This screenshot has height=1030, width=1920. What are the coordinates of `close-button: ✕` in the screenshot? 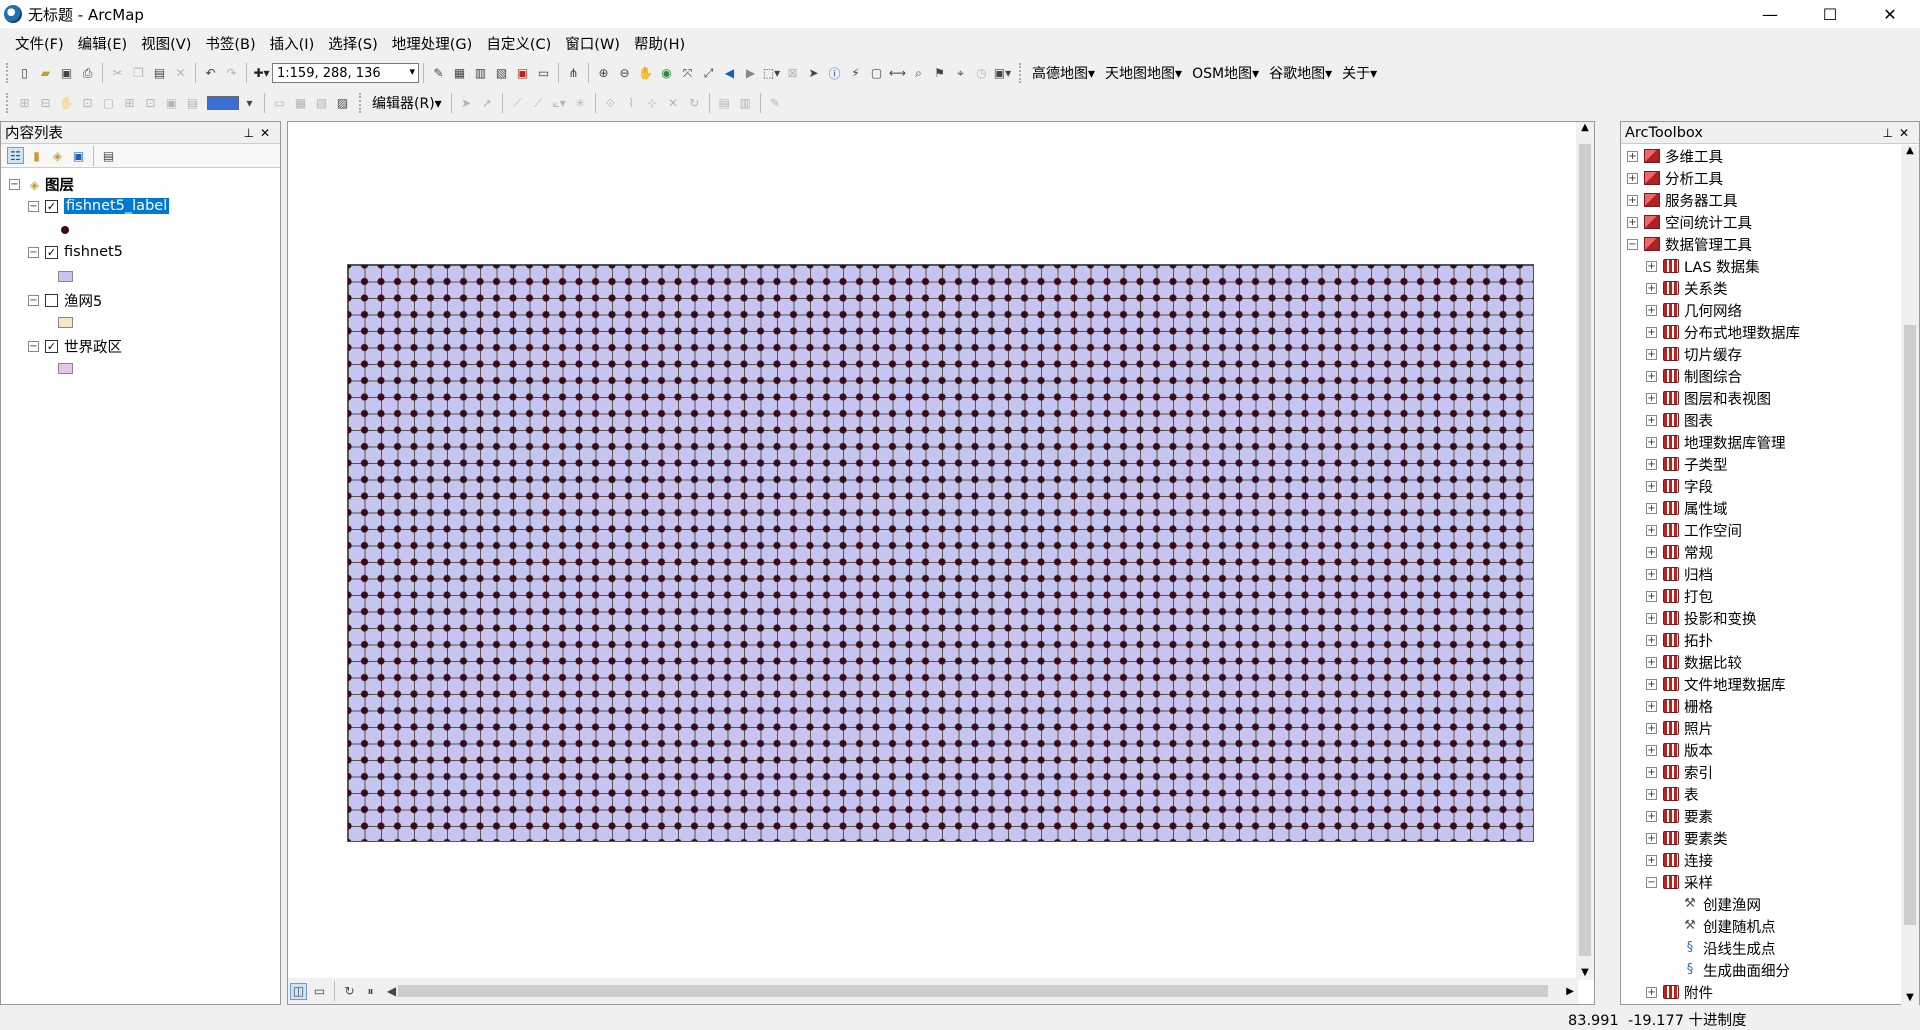 It's located at (1890, 14).